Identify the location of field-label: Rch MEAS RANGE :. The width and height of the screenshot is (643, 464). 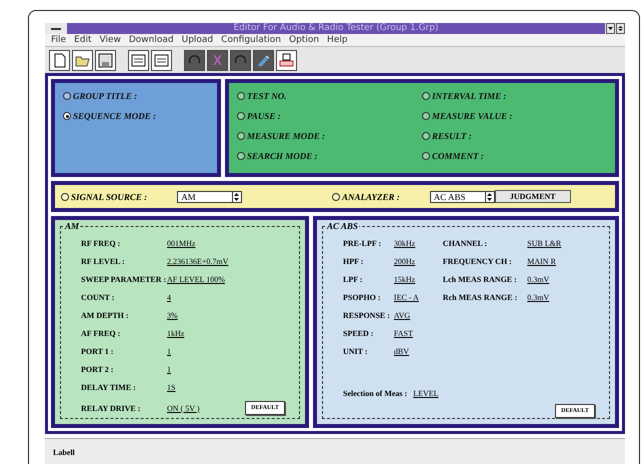
(480, 297).